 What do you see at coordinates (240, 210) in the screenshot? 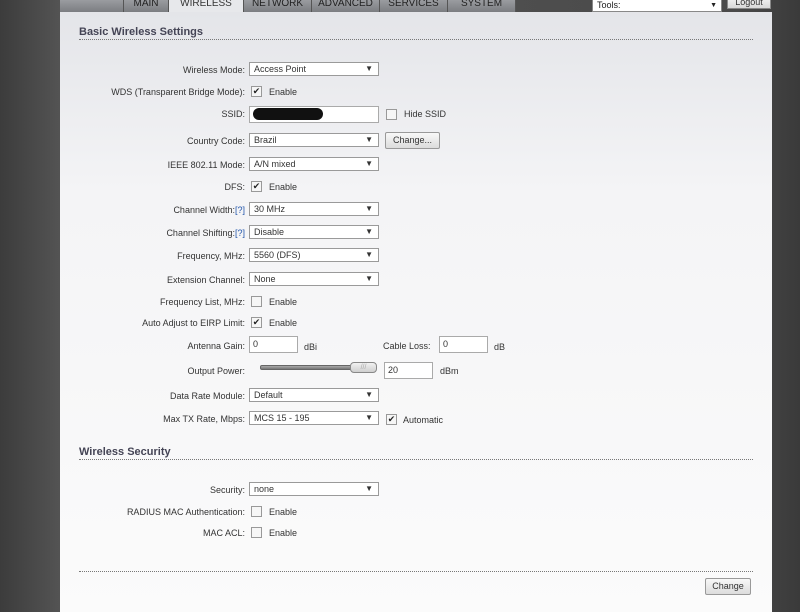
I see `channel-width-help-link: [?]` at bounding box center [240, 210].